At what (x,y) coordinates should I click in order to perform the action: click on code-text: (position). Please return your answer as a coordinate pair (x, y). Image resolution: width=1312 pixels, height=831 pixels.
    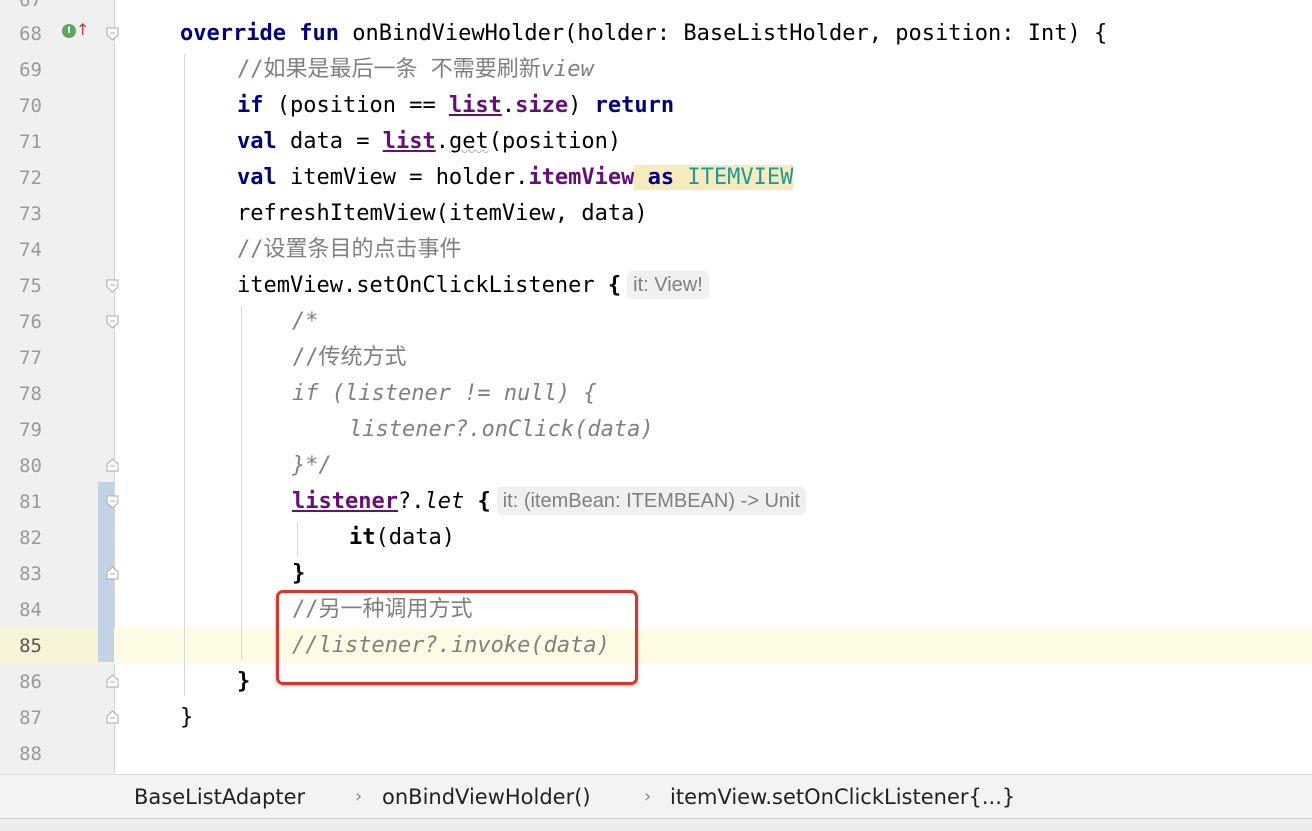
    Looking at the image, I should click on (555, 141).